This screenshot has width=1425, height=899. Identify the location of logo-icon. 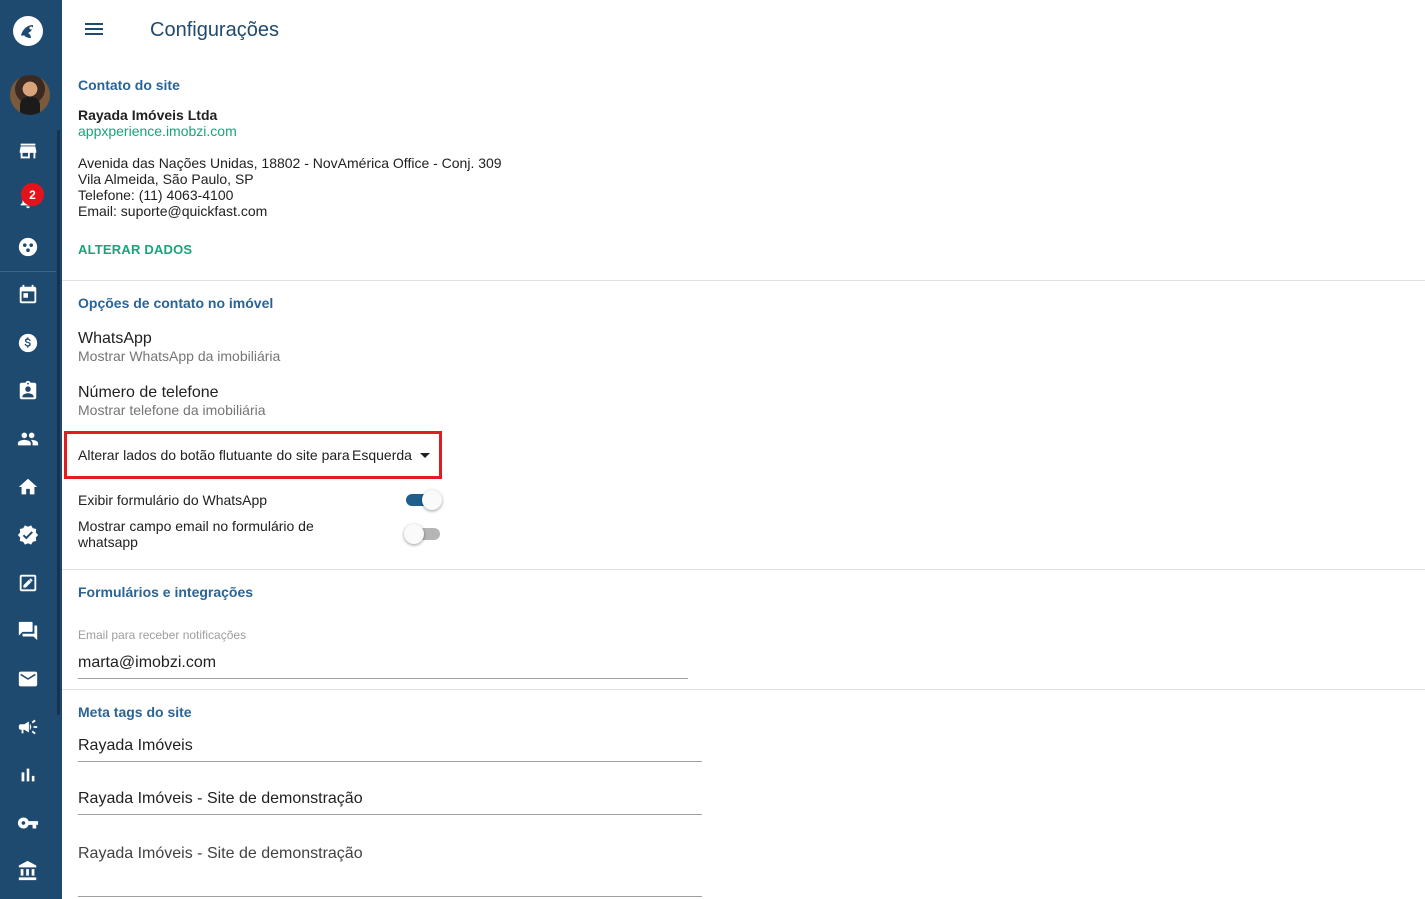
(28, 31).